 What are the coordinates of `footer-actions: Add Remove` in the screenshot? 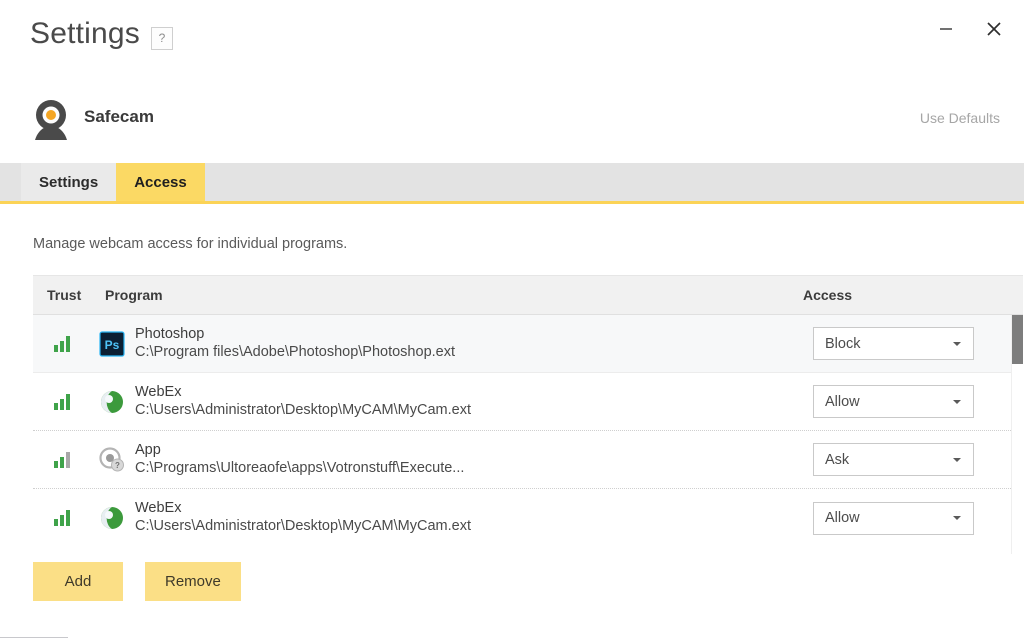 It's located at (137, 581).